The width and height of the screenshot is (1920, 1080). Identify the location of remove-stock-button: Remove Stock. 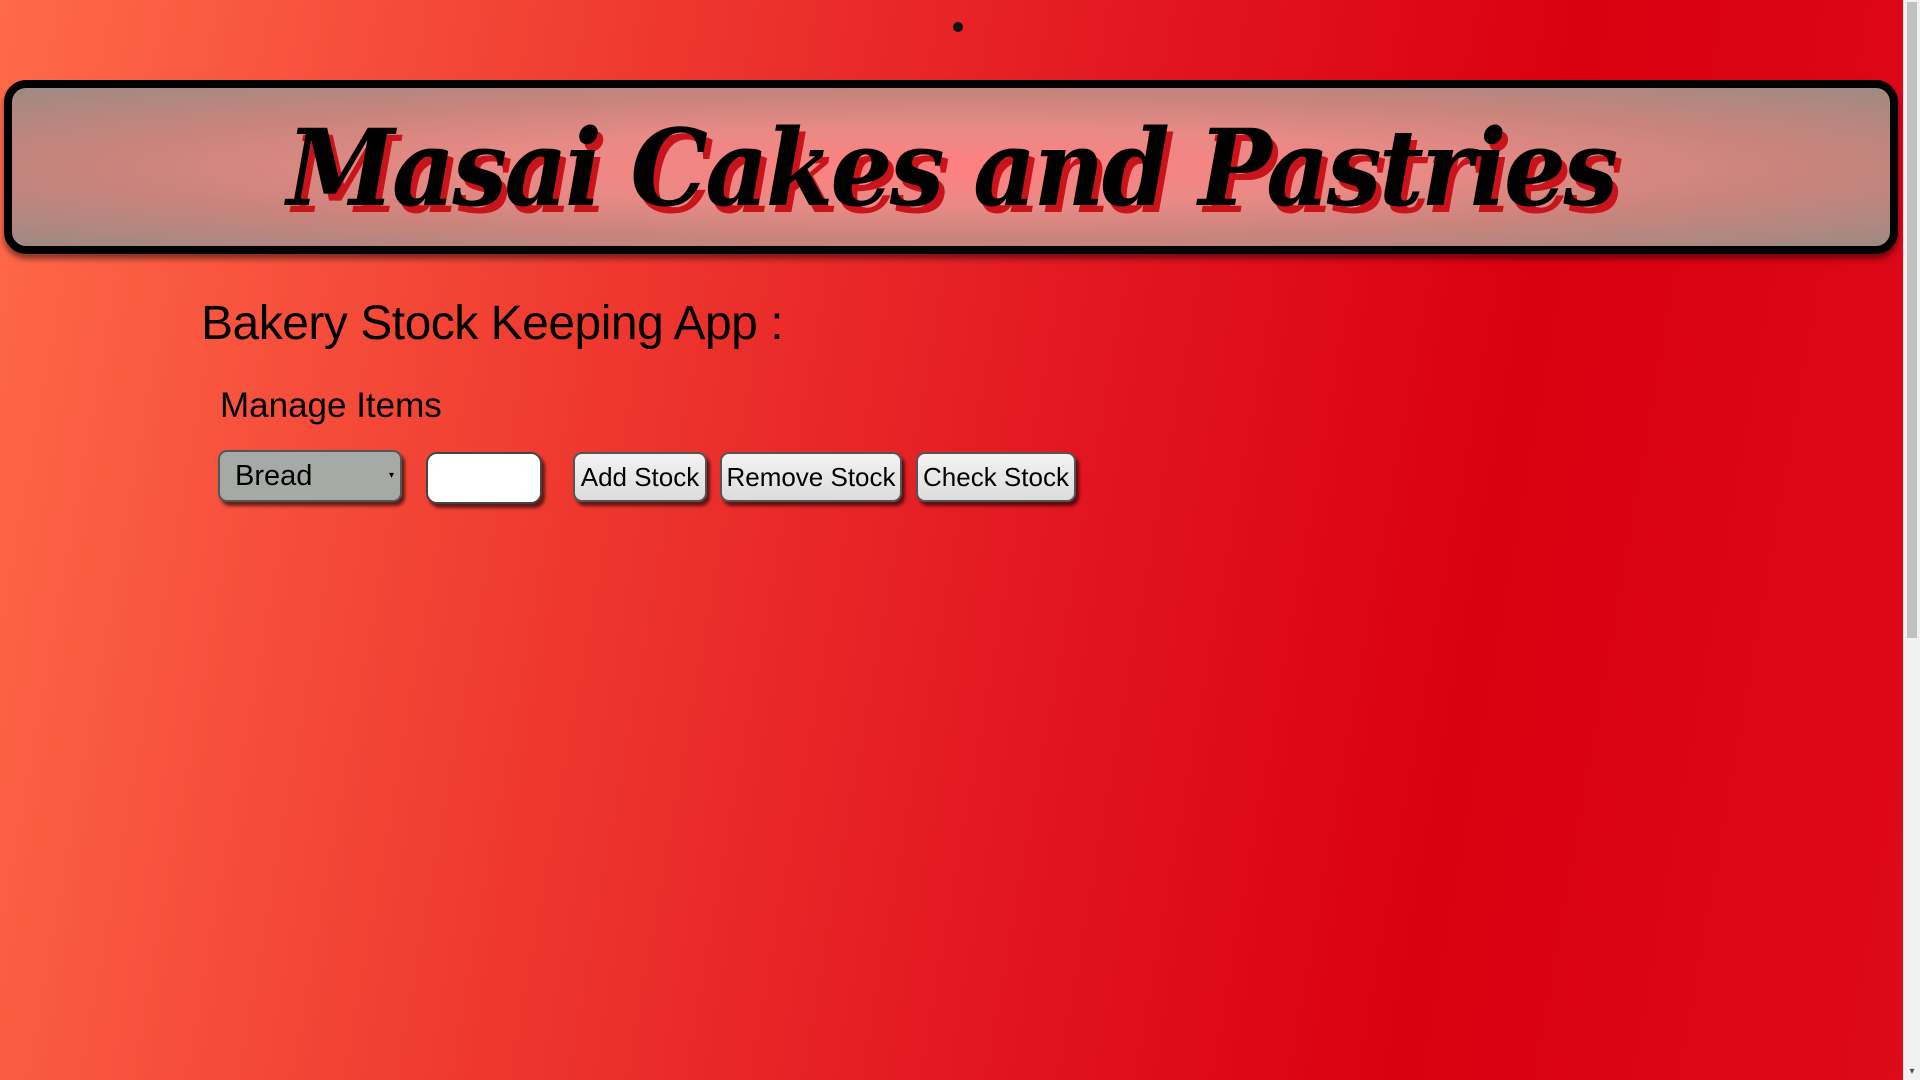
(811, 477).